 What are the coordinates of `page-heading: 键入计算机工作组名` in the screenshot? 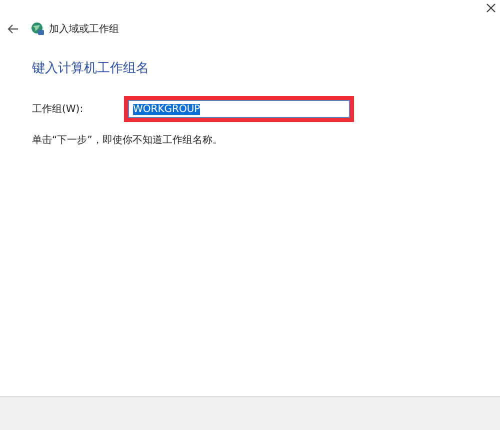 It's located at (91, 68).